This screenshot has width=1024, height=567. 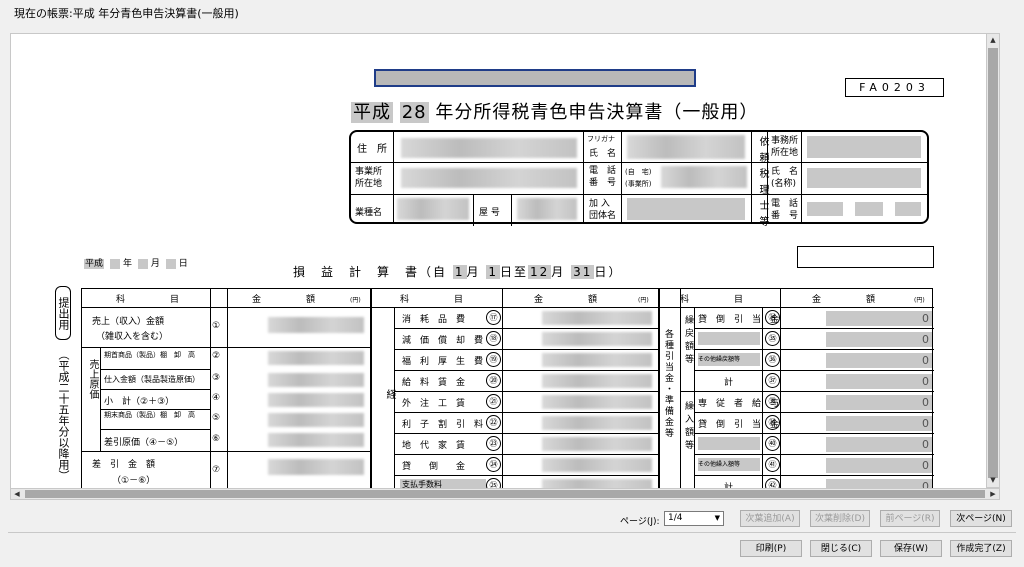 What do you see at coordinates (547, 209) in the screenshot?
I see `shop-name-value` at bounding box center [547, 209].